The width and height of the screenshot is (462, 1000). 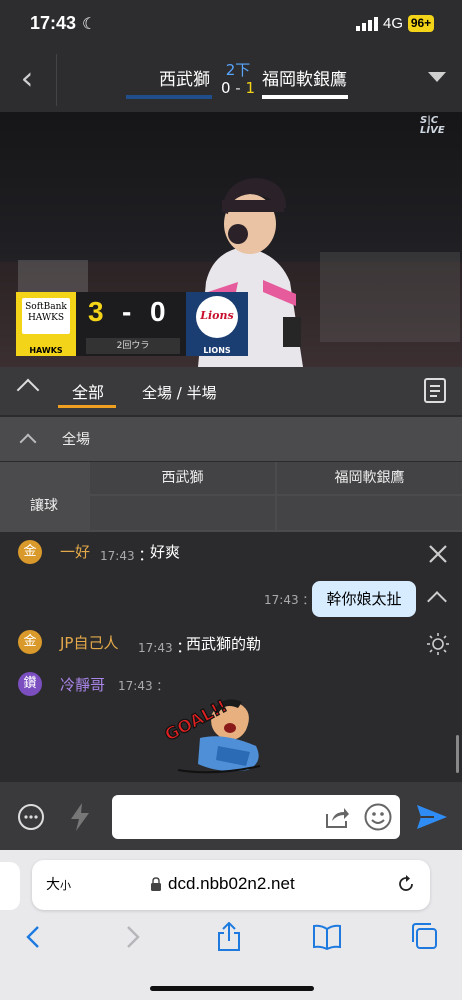 I want to click on lions-name: LIONS, so click(x=217, y=350).